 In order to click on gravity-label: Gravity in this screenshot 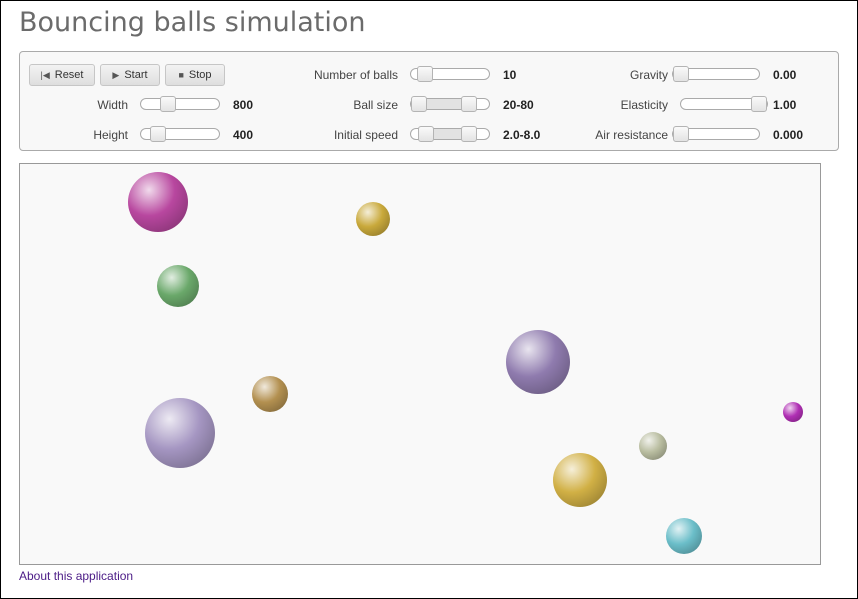, I will do `click(648, 75)`.